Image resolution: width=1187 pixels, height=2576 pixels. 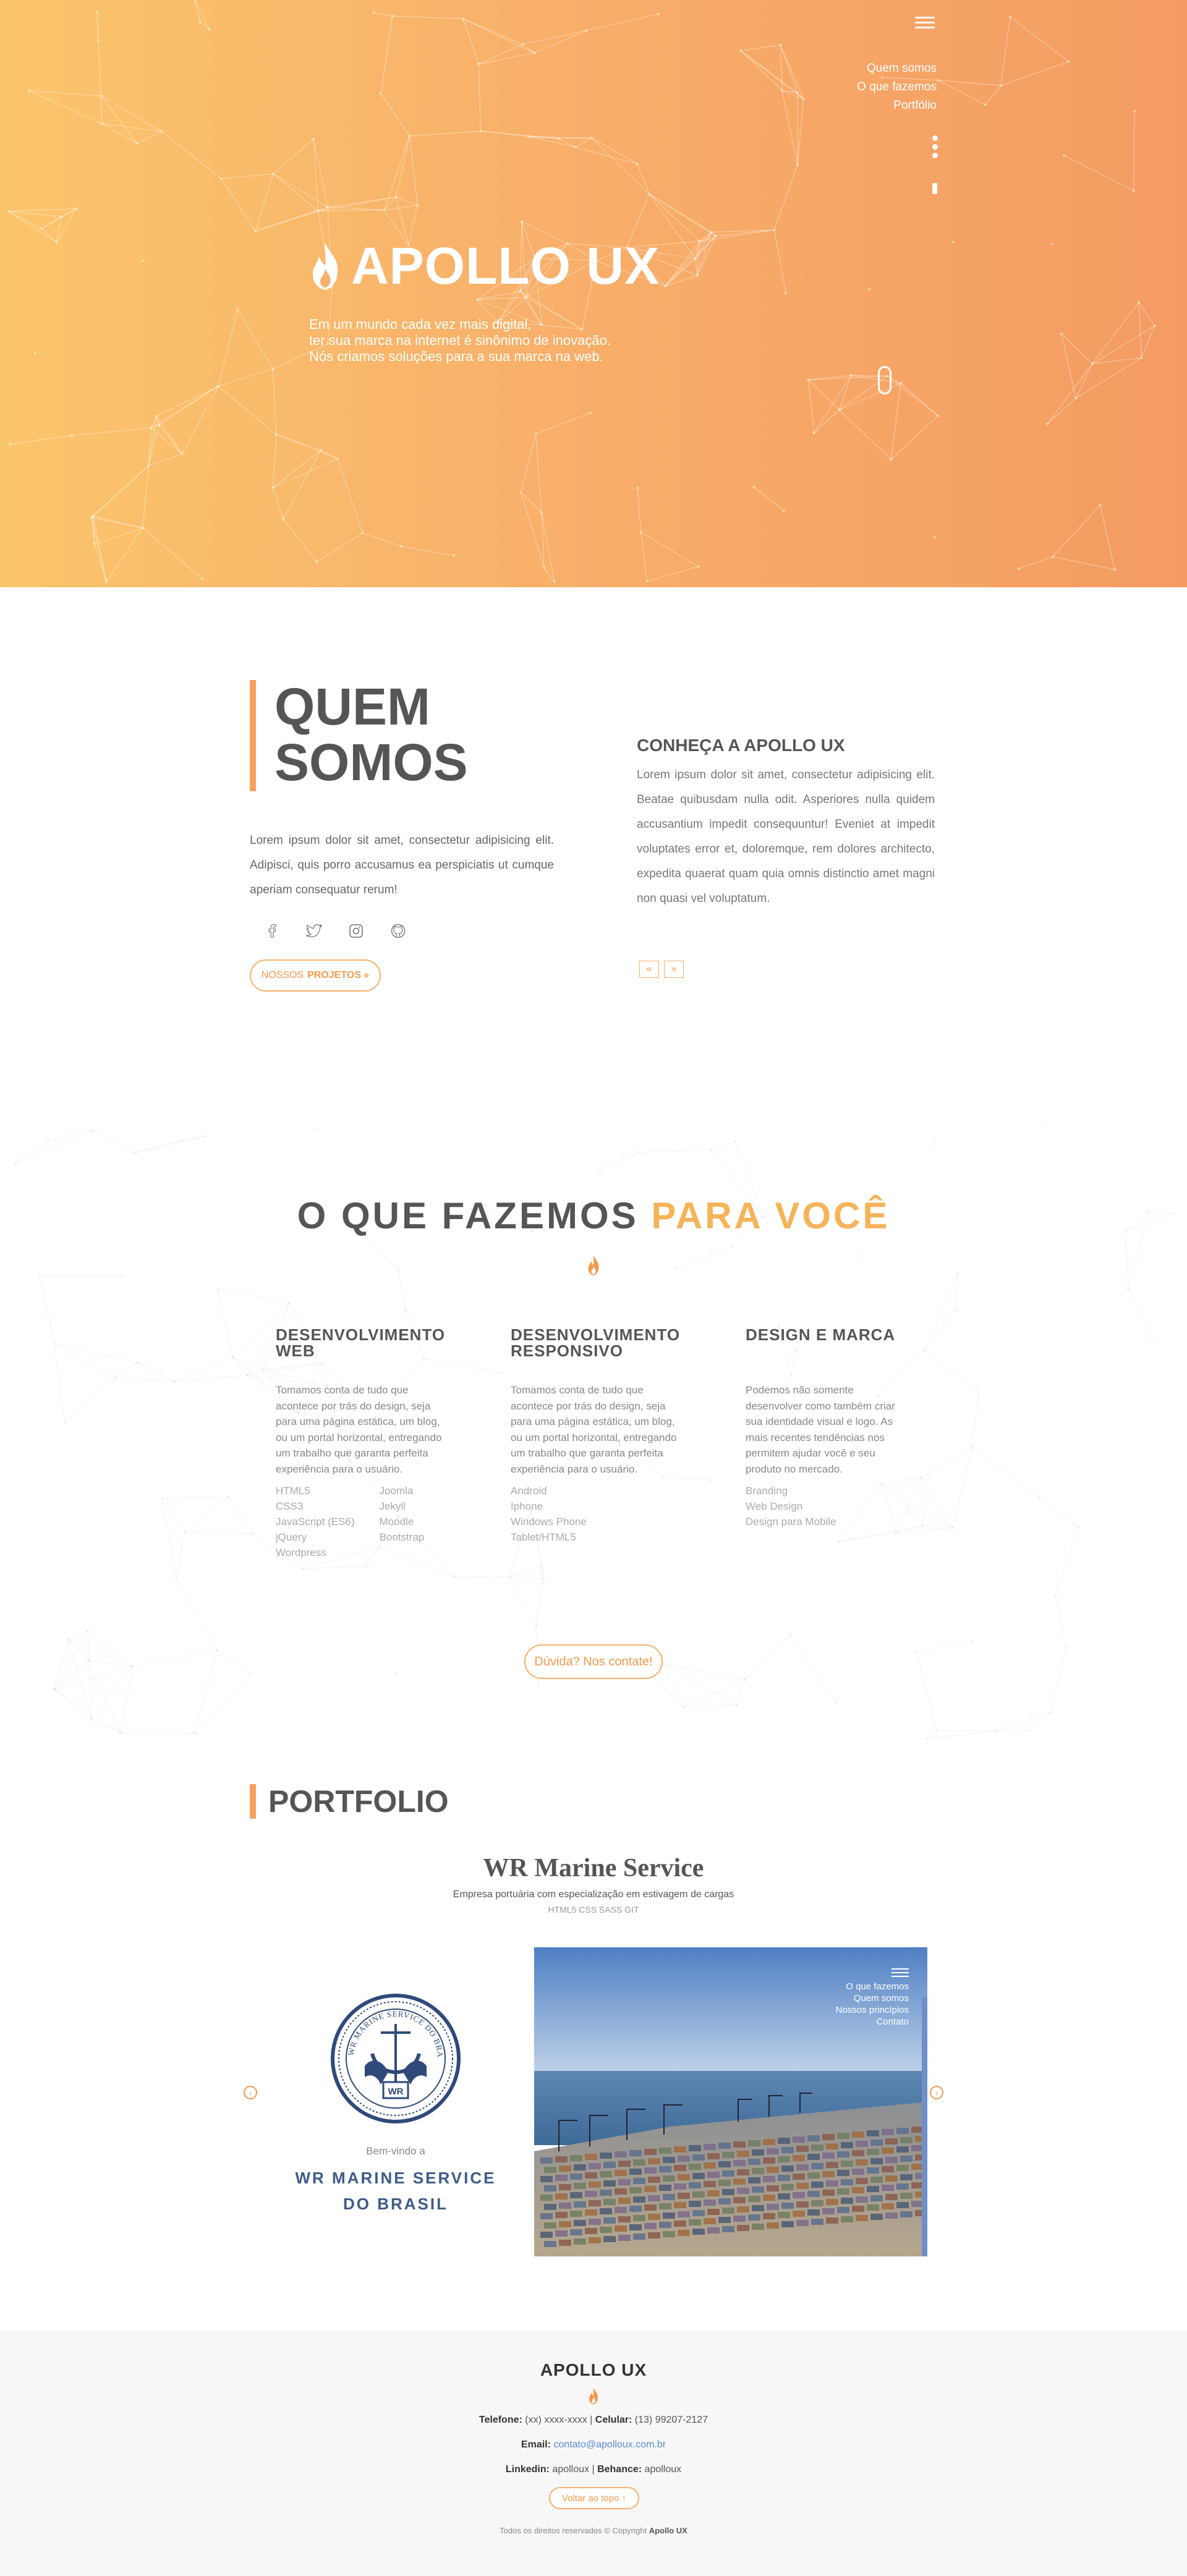 I want to click on prev-button: «, so click(x=649, y=969).